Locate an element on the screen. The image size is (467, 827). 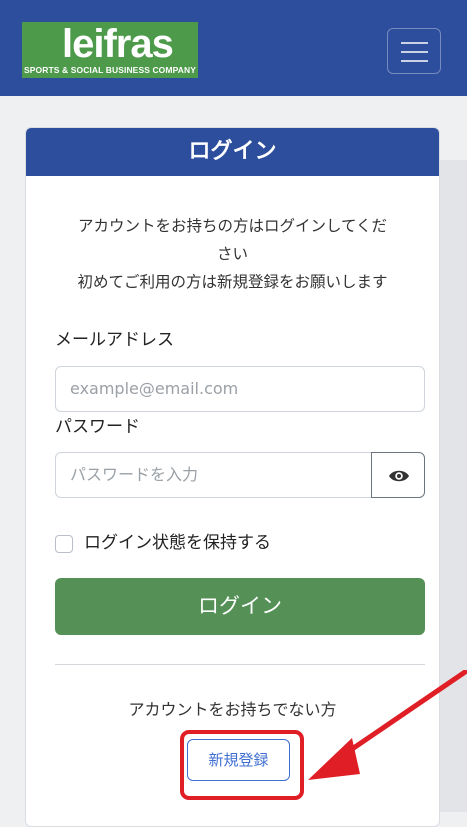
intro-line: さい is located at coordinates (232, 254).